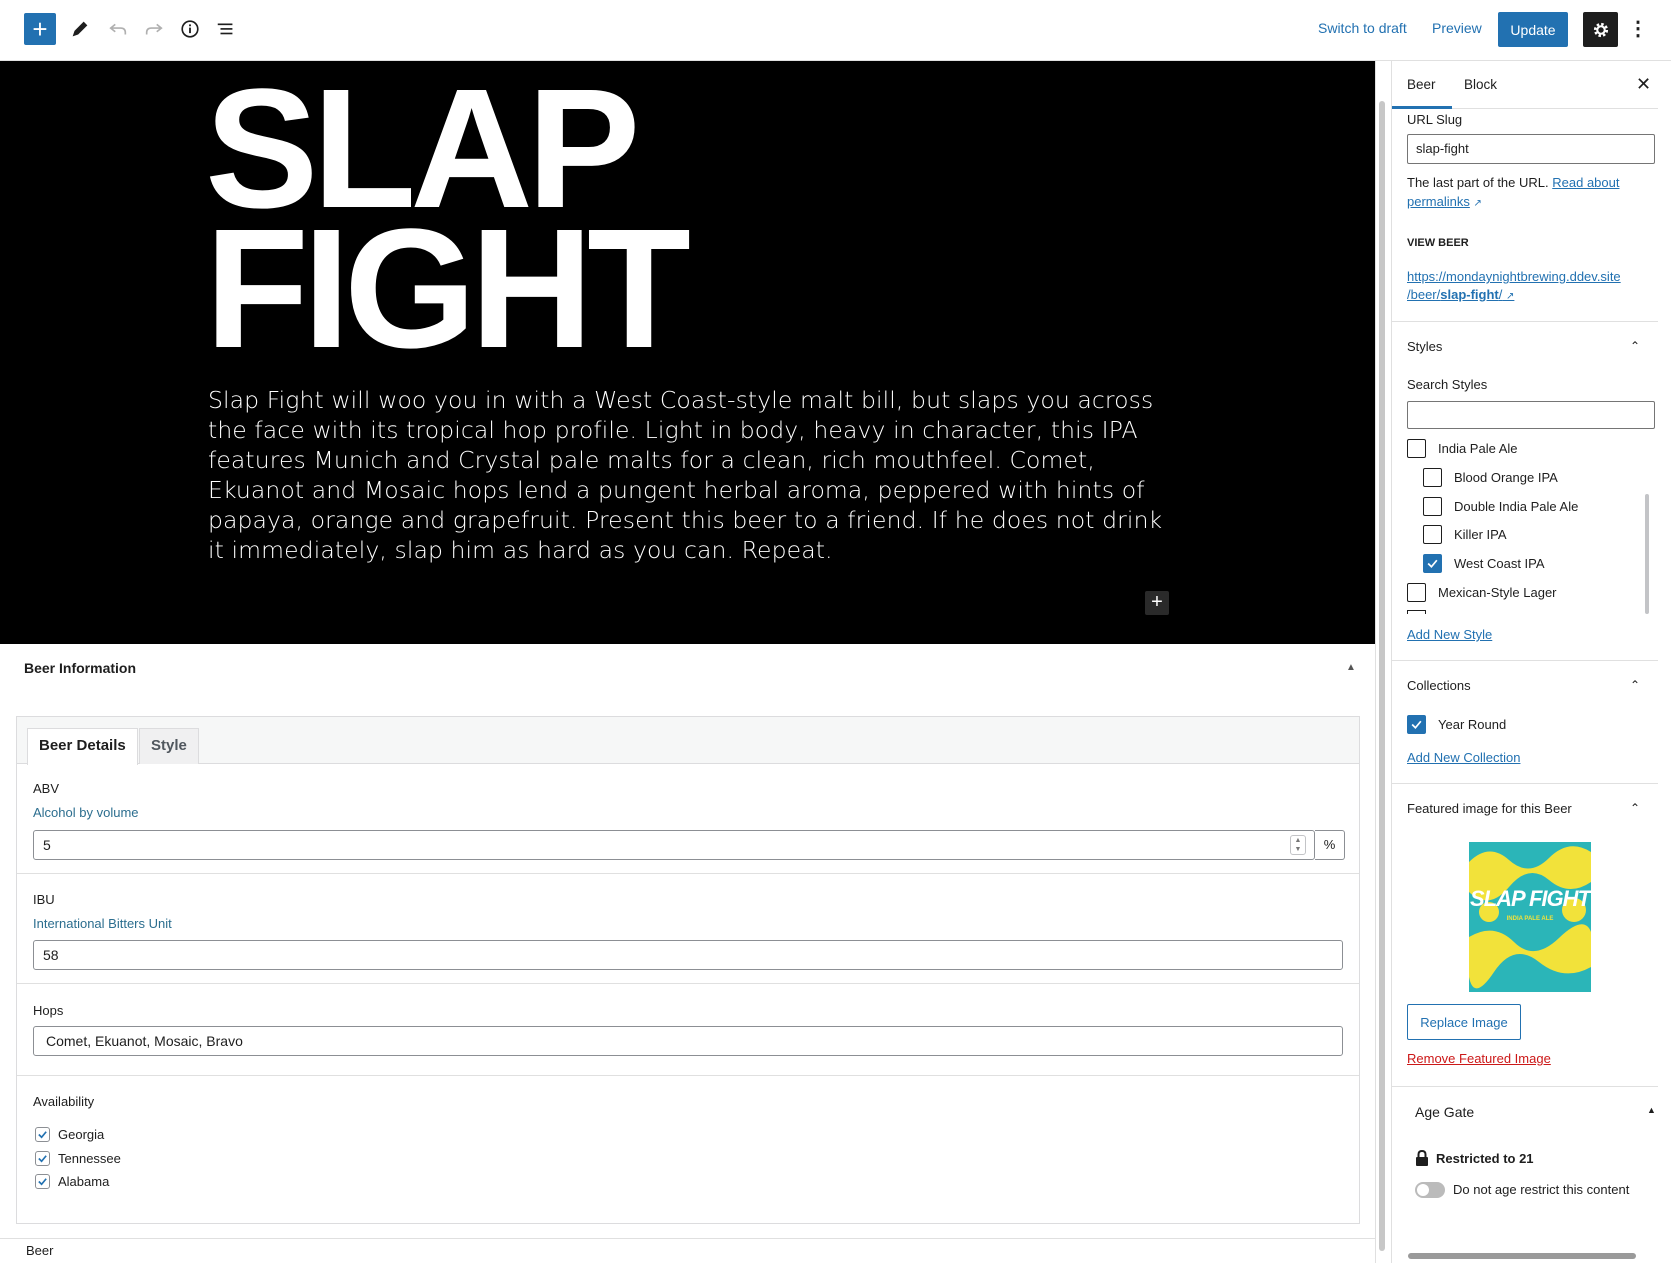 This screenshot has height=1263, width=1671. Describe the element at coordinates (448, 289) in the screenshot. I see `hero-title-line-2: FIGHT` at that location.